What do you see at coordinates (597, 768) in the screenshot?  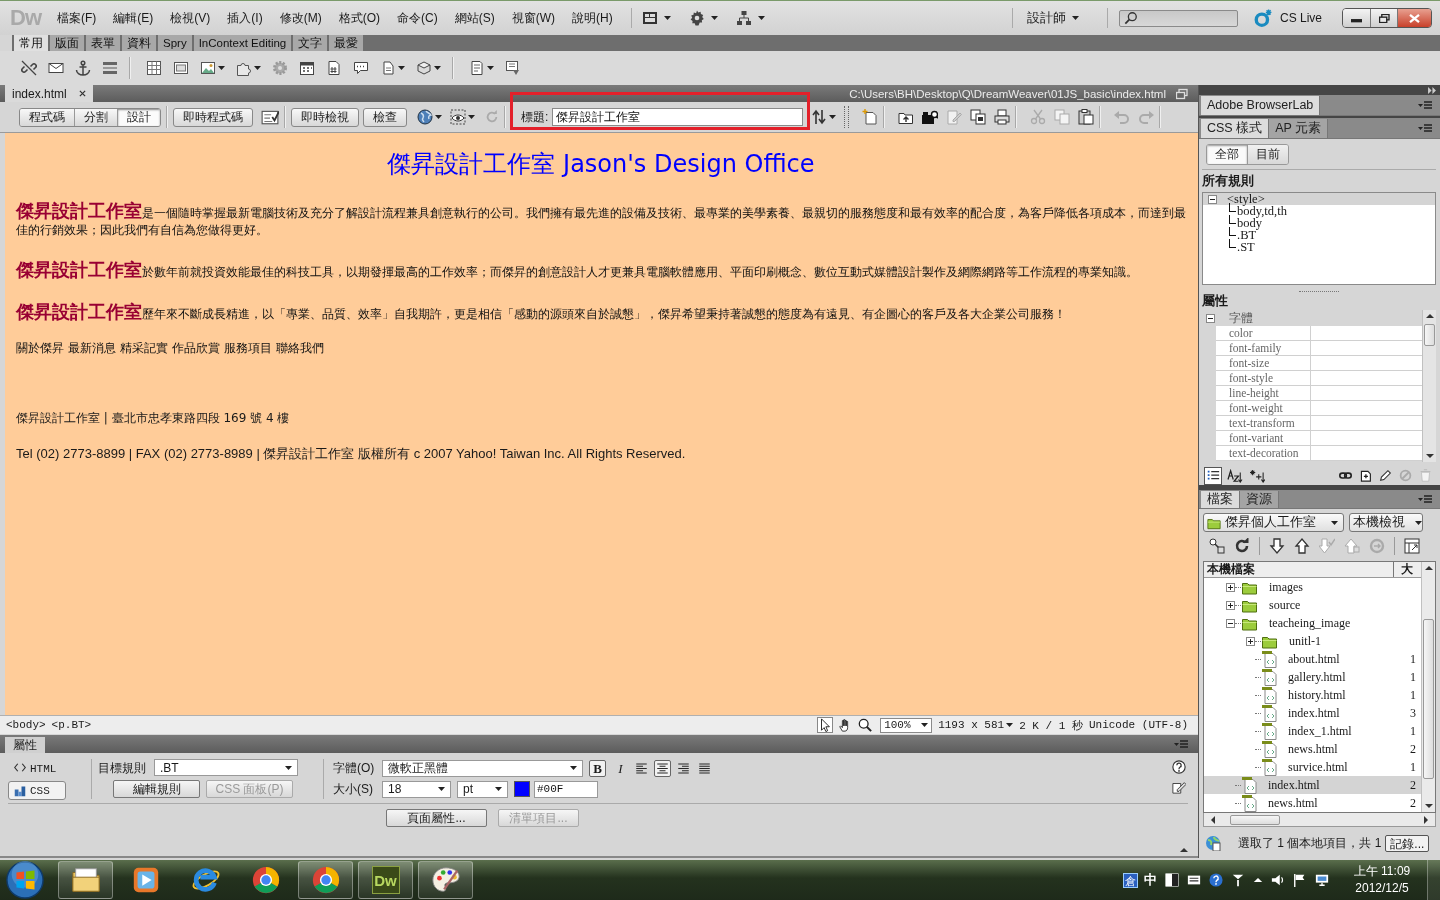 I see `bold-button: B` at bounding box center [597, 768].